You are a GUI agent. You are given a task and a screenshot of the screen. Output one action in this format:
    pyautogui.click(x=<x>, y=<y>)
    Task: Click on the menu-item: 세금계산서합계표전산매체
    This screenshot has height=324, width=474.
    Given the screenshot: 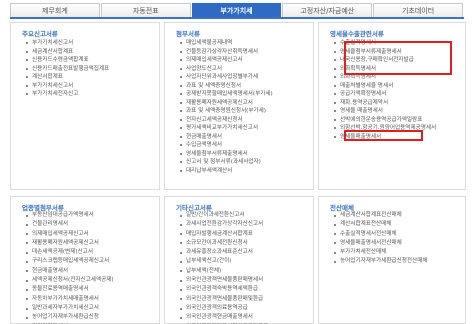 What is the action you would take?
    pyautogui.click(x=392, y=215)
    